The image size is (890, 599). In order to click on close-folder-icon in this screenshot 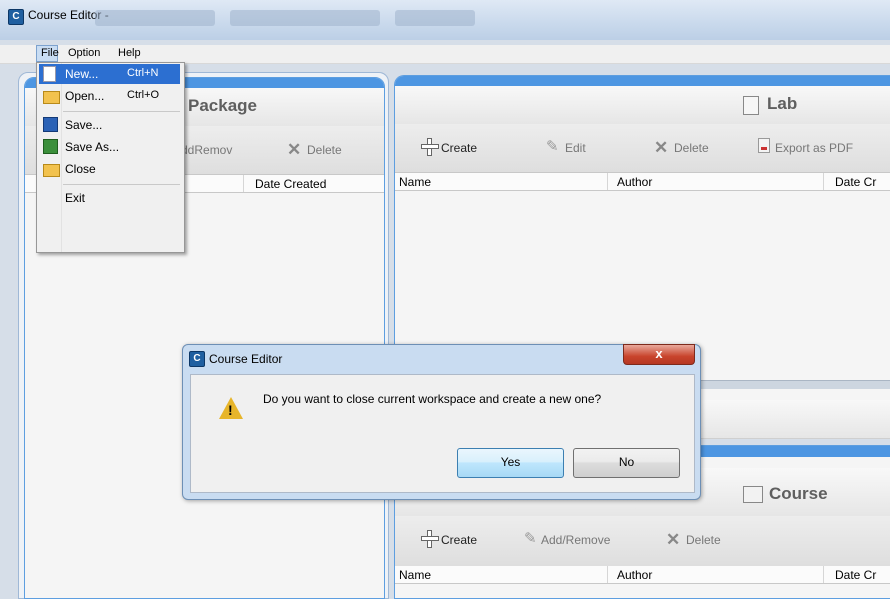, I will do `click(51, 170)`.